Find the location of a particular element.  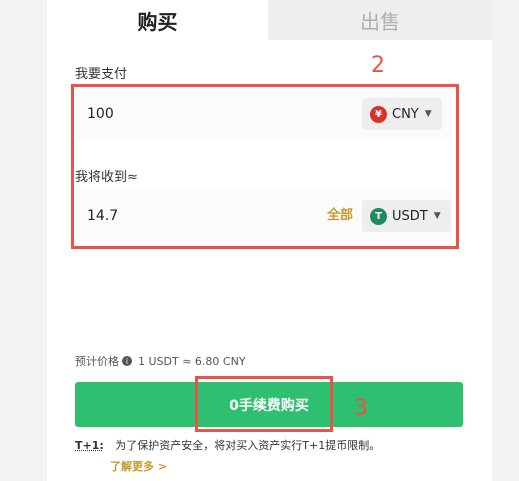

pay-label: 我要支付 is located at coordinates (101, 74).